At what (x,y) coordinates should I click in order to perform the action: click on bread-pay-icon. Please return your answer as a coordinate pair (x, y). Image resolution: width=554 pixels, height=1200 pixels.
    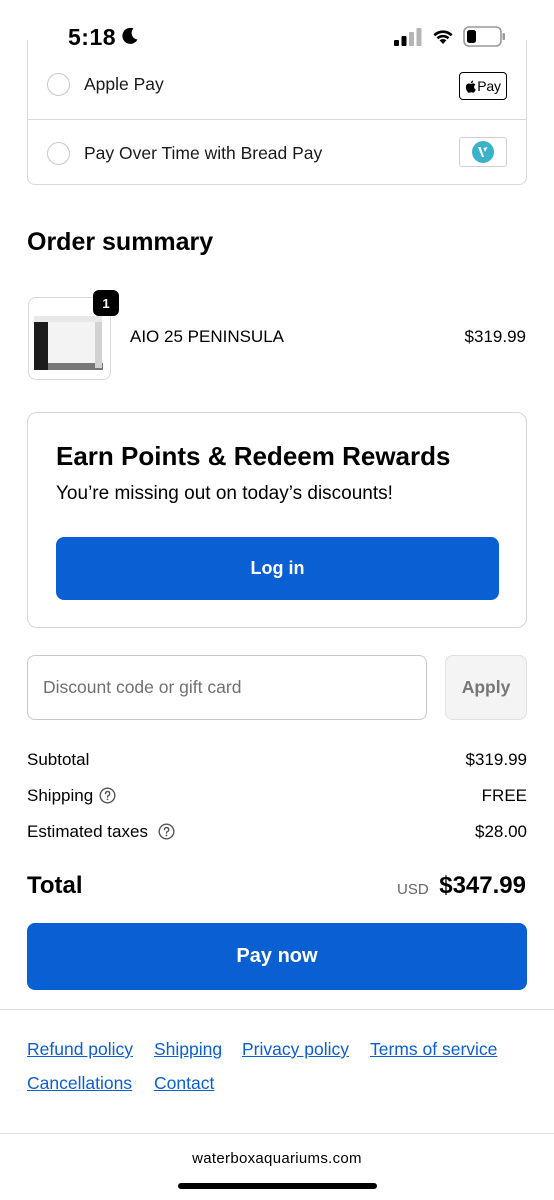
    Looking at the image, I should click on (483, 152).